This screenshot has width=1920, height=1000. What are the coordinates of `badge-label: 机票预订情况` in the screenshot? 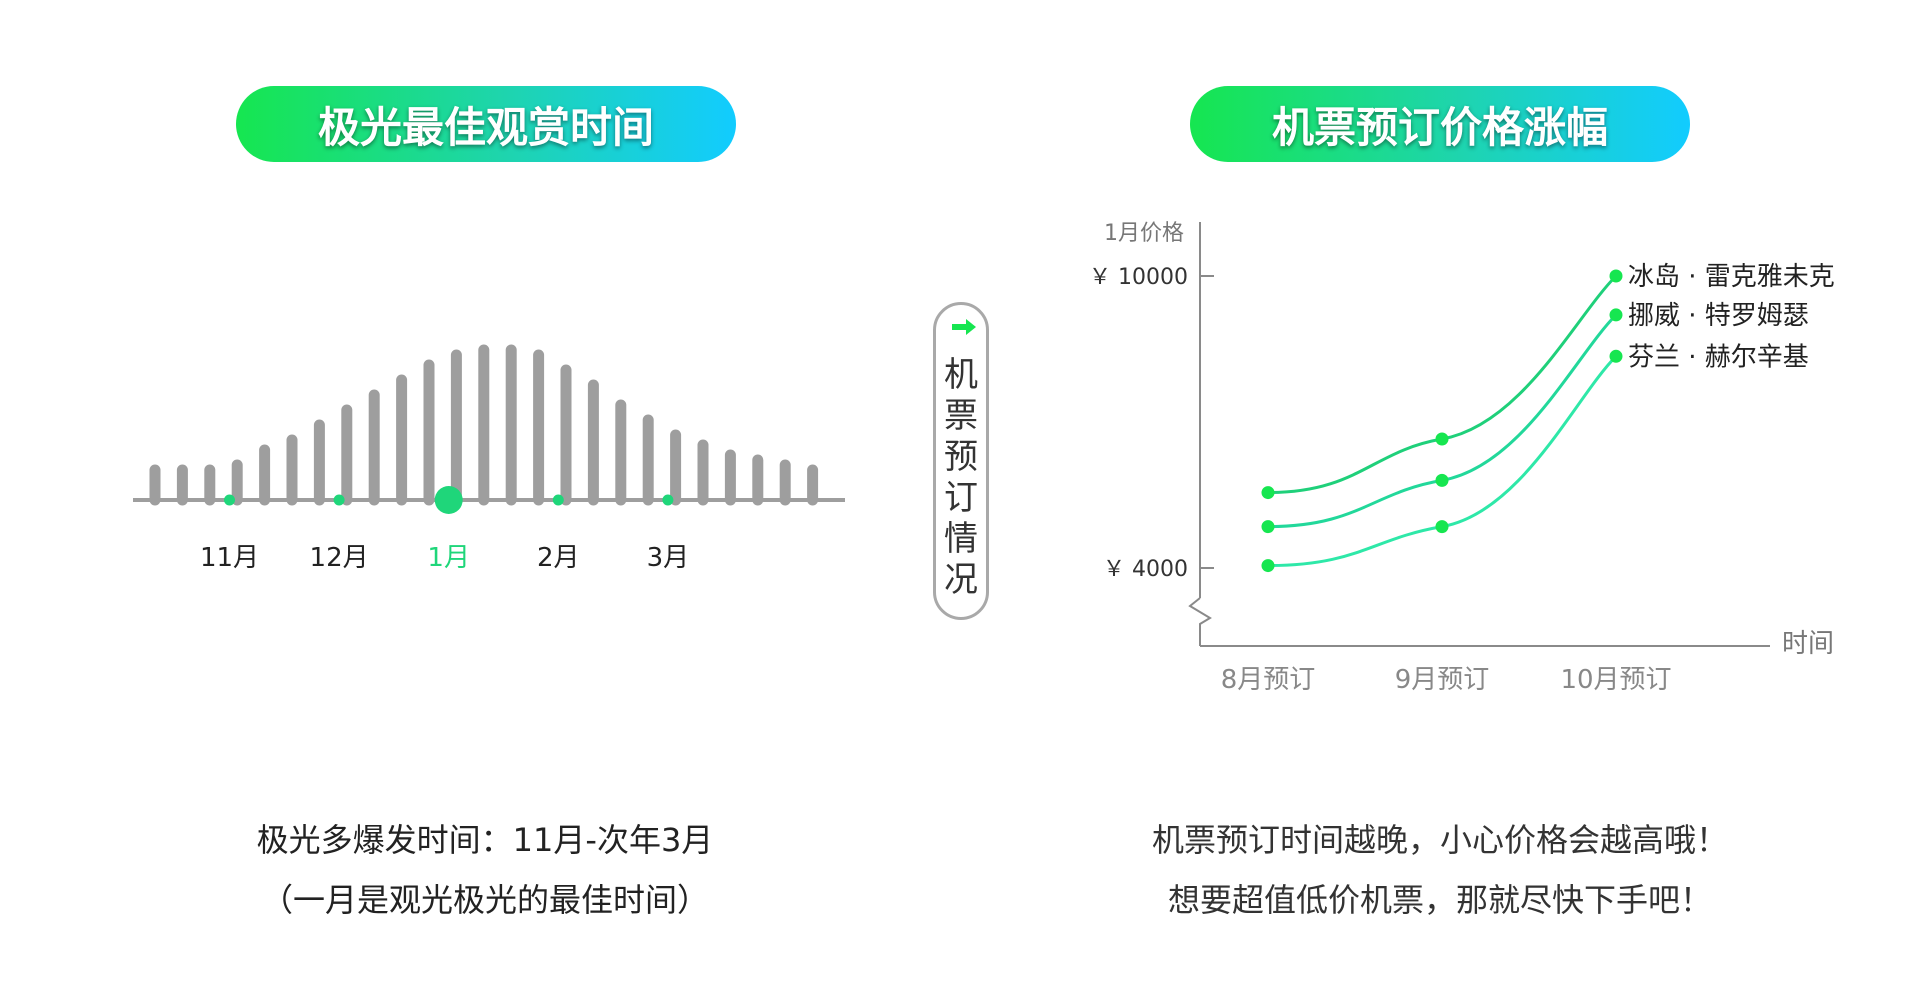 It's located at (961, 477).